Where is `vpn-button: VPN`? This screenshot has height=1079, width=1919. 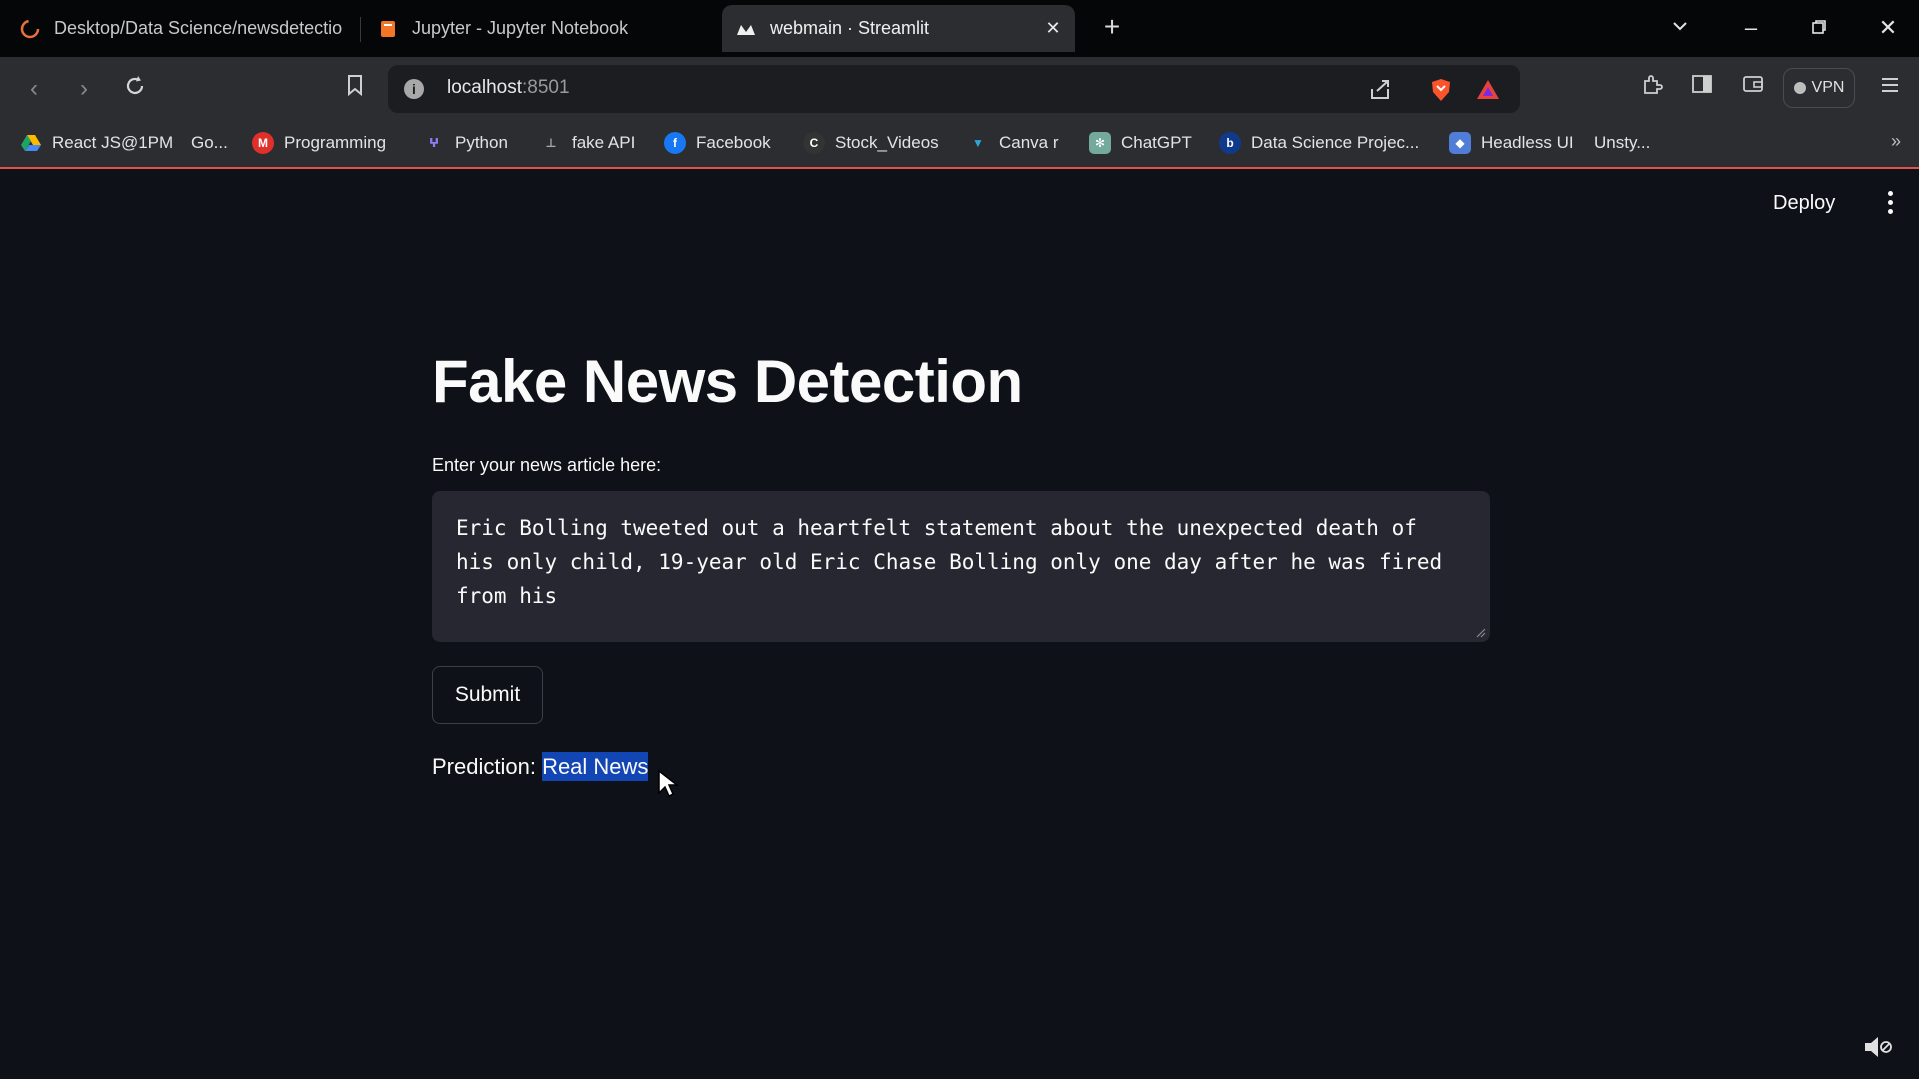
vpn-button: VPN is located at coordinates (1819, 88).